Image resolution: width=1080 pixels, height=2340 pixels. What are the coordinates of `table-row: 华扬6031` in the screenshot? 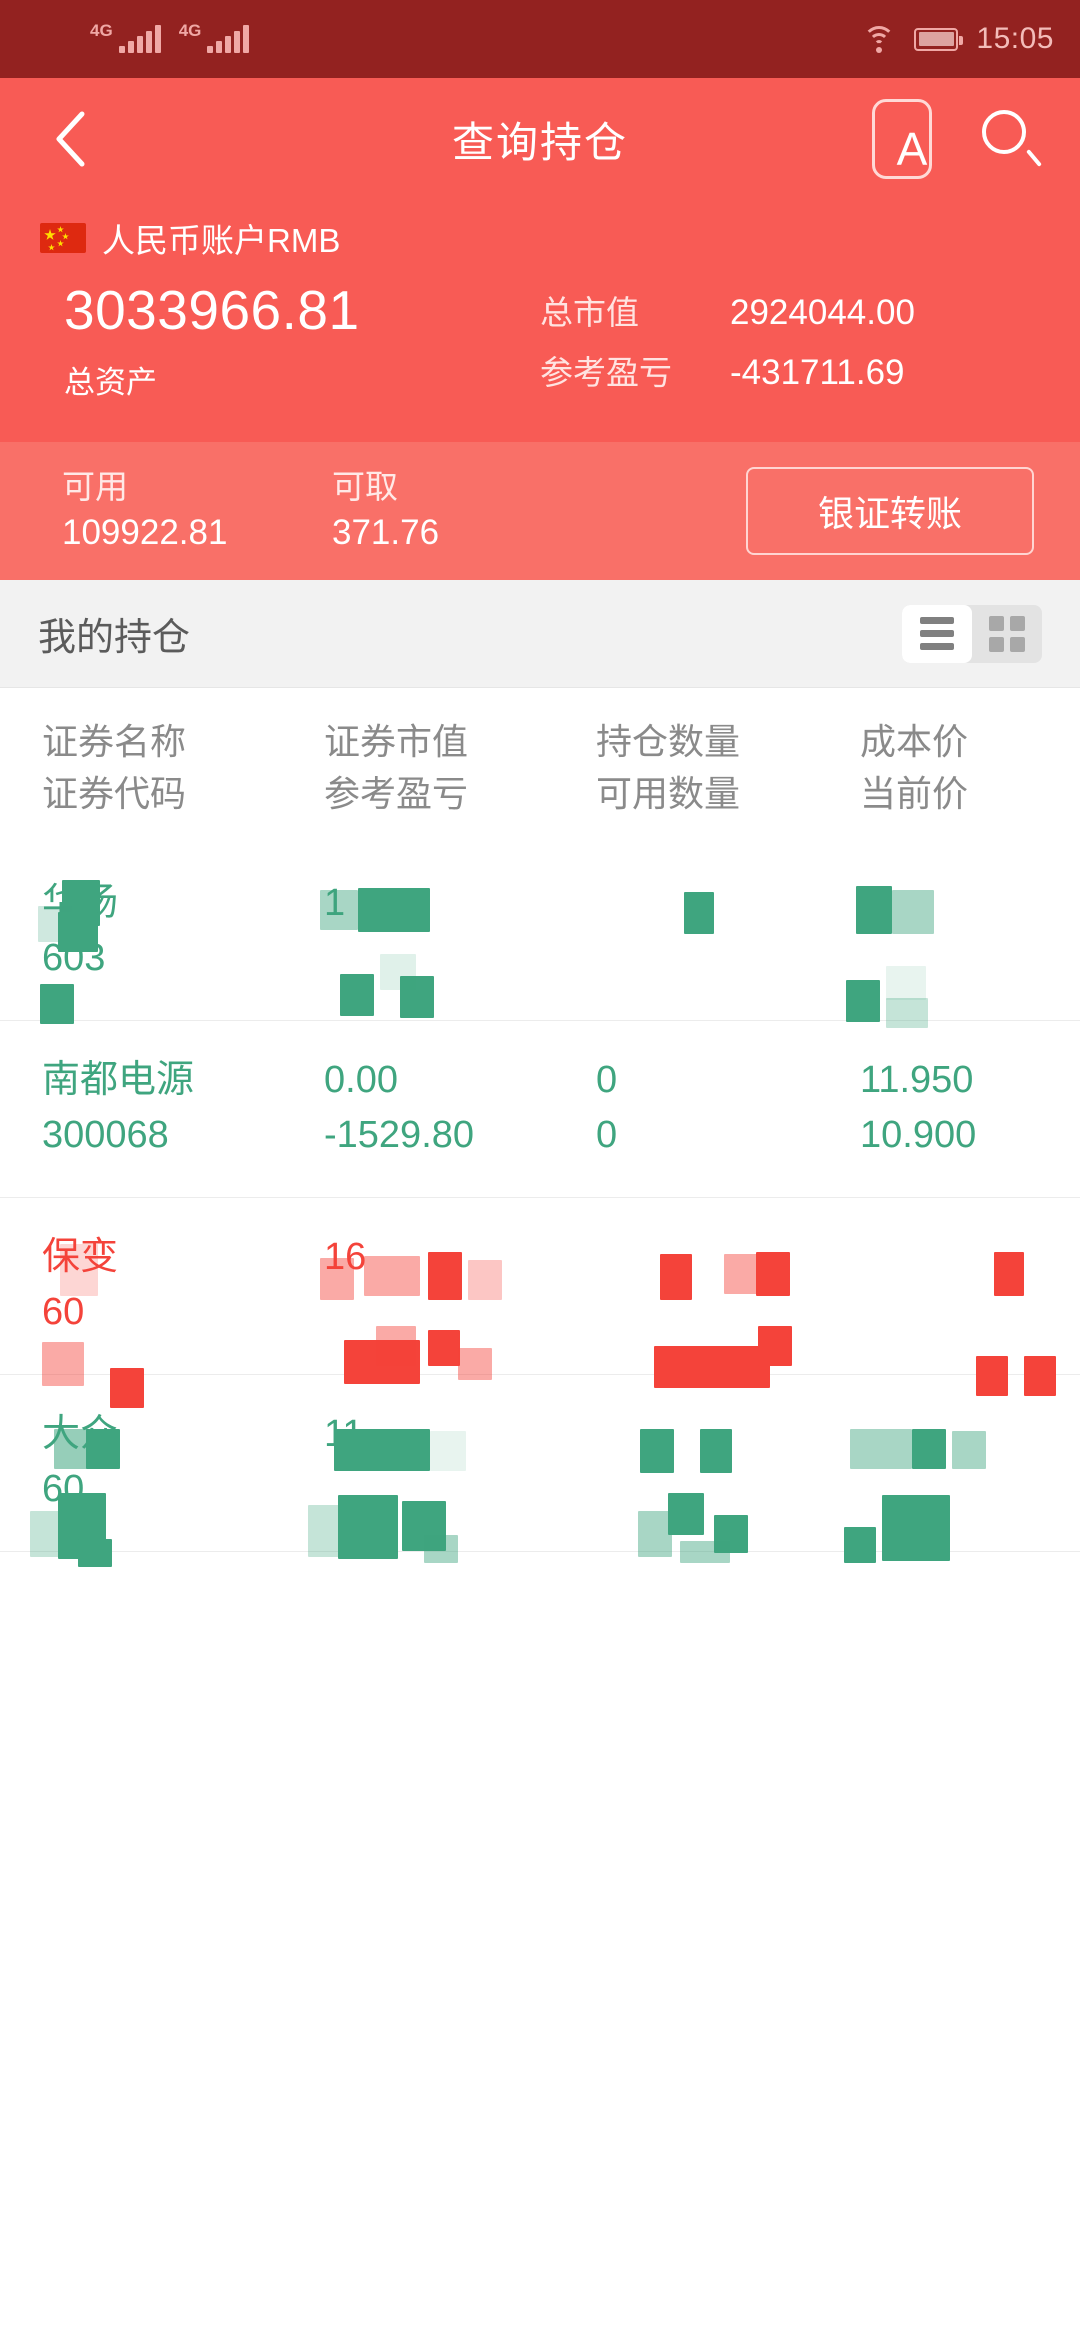 It's located at (540, 936).